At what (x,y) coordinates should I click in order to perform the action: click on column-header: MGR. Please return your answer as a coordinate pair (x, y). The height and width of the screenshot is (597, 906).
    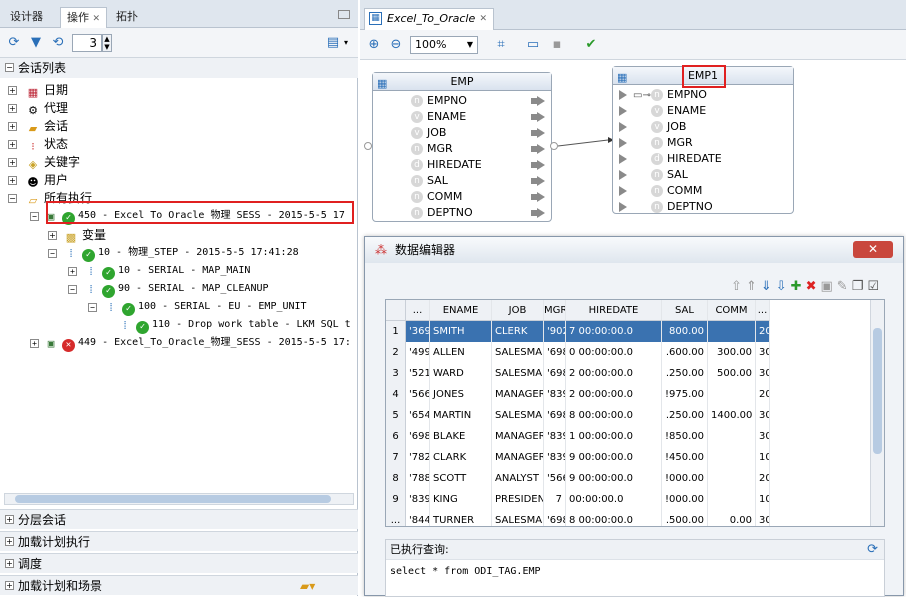
    Looking at the image, I should click on (555, 310).